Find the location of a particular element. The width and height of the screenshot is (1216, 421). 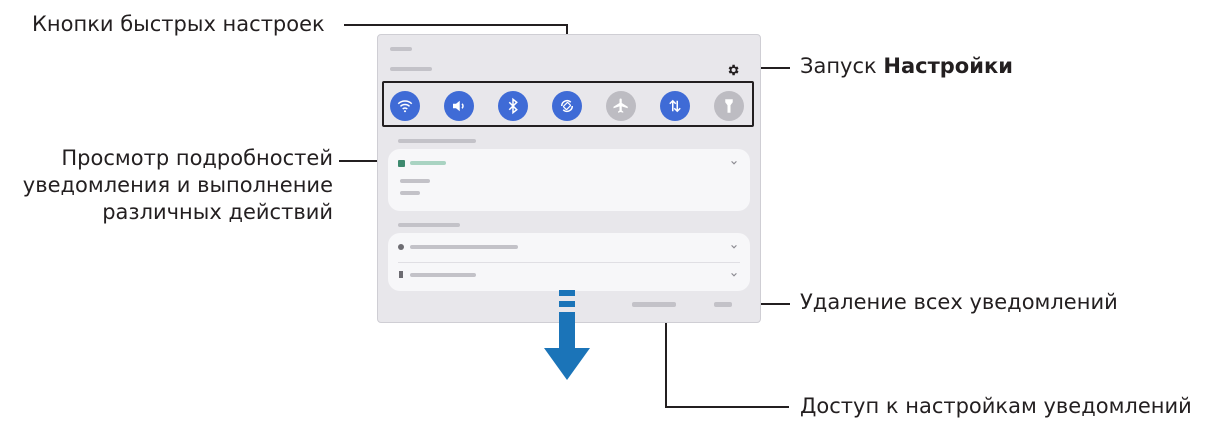

airplane-mode-button is located at coordinates (621, 106).